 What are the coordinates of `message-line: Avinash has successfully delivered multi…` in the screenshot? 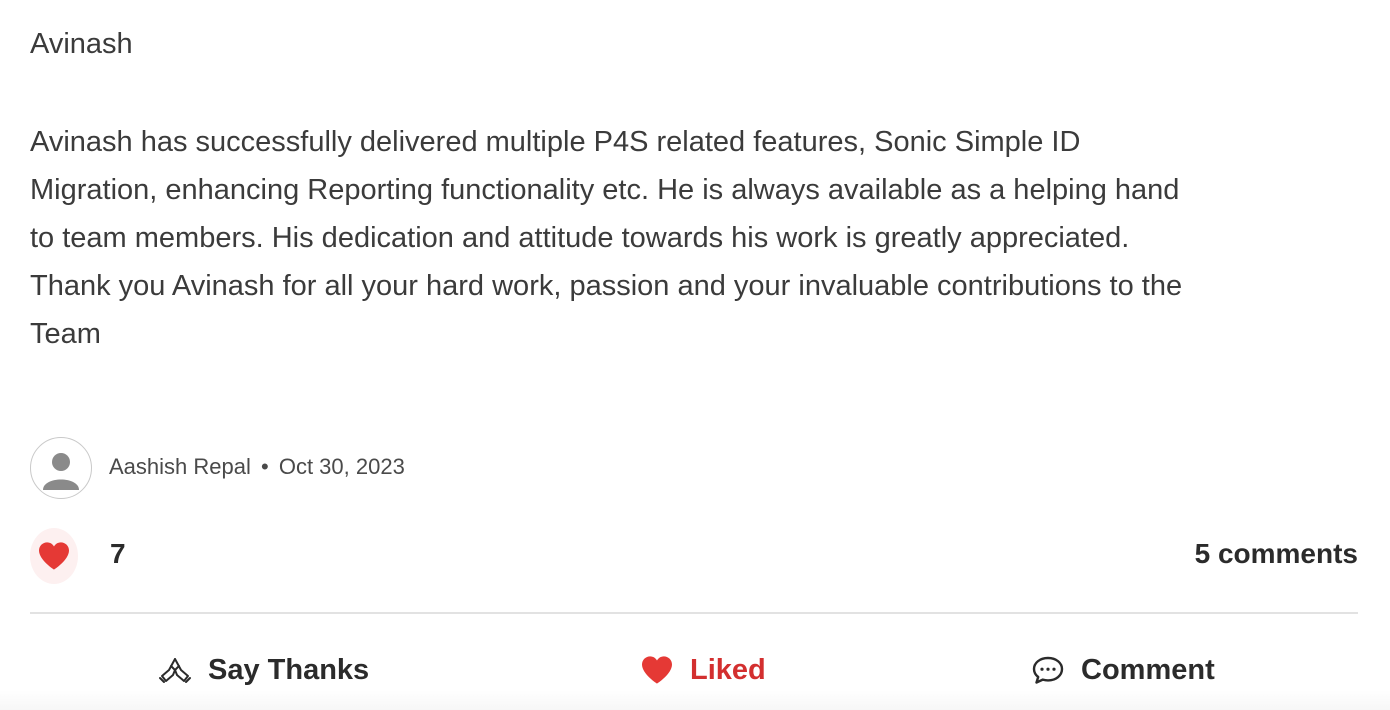 It's located at (555, 142).